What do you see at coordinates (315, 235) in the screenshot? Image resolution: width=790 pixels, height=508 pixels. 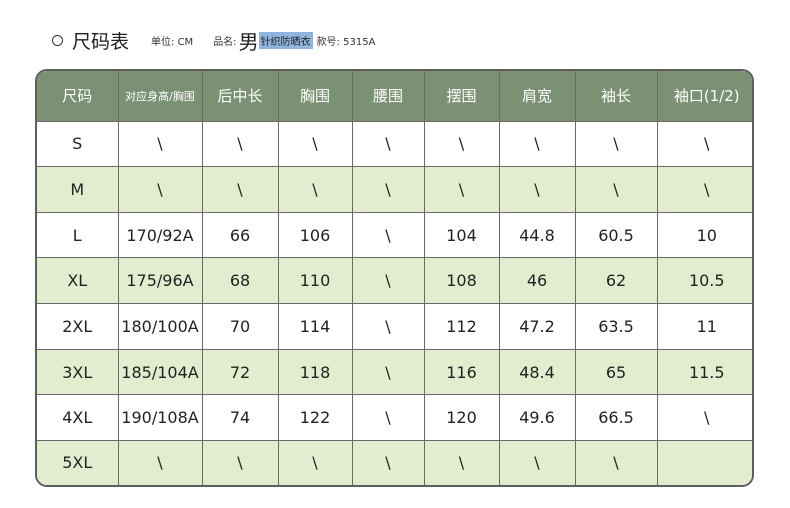 I see `table-cell: 106` at bounding box center [315, 235].